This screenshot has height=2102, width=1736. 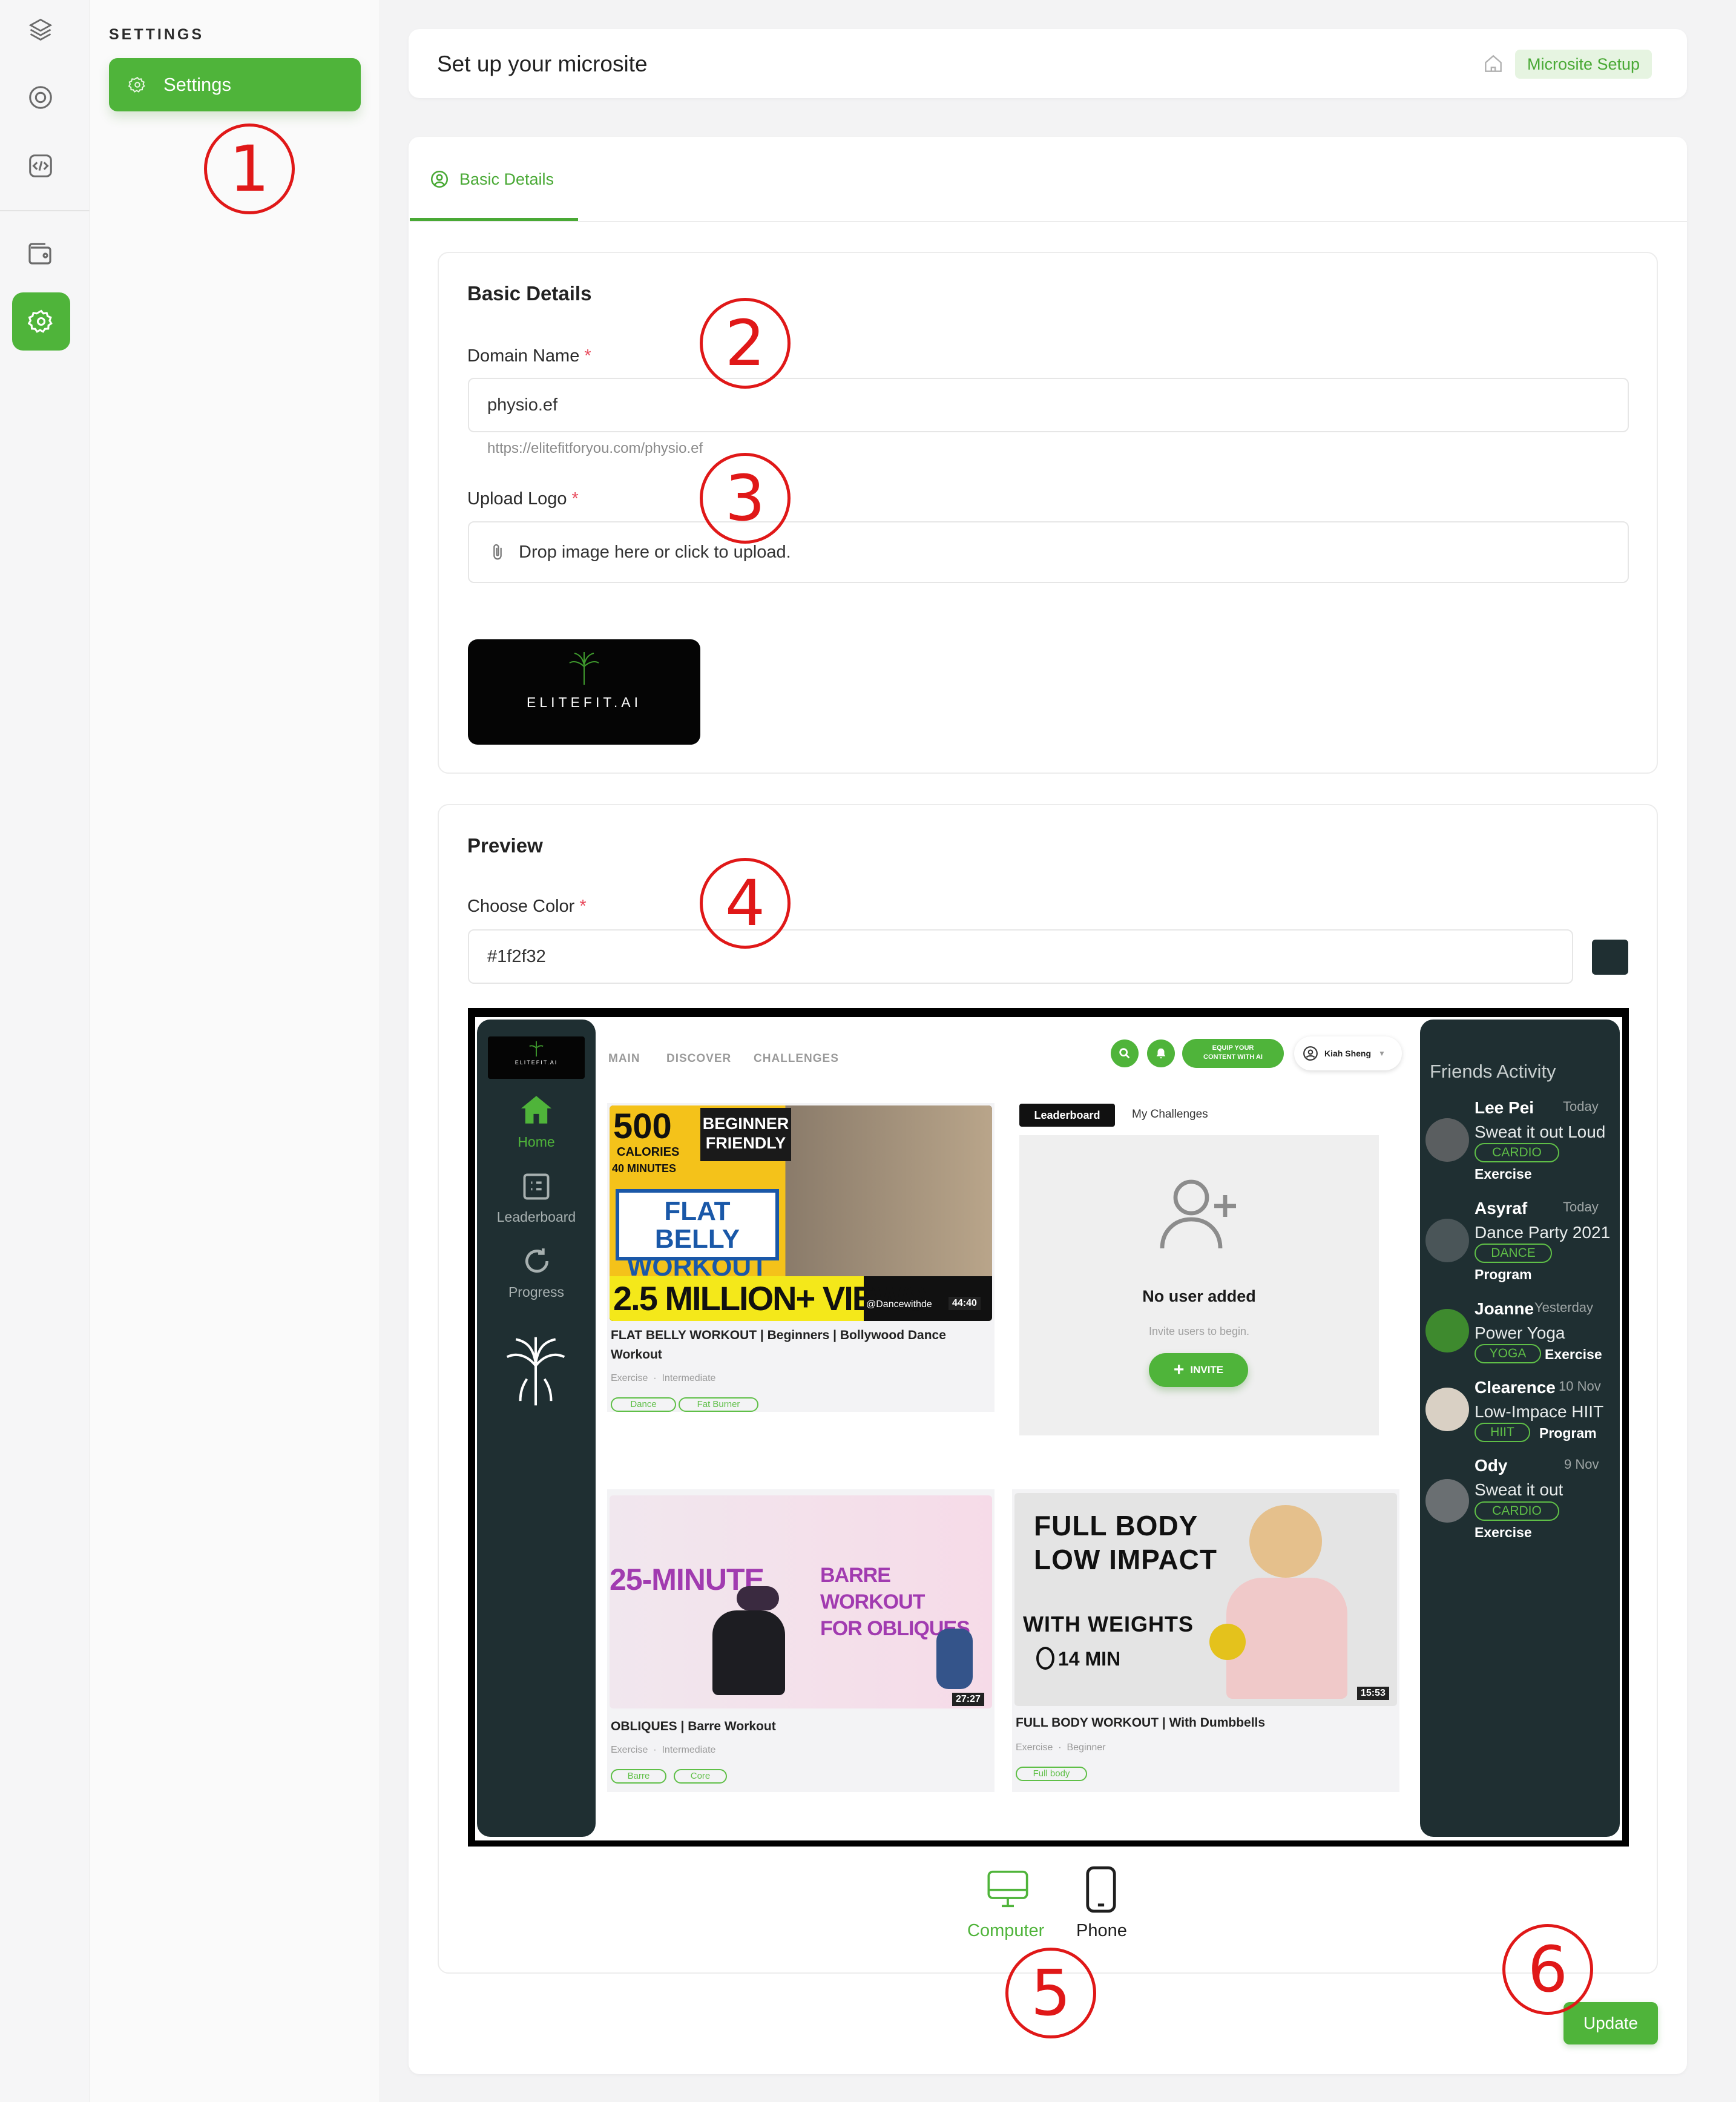 What do you see at coordinates (1580, 1386) in the screenshot?
I see `friend-time: 10 Nov` at bounding box center [1580, 1386].